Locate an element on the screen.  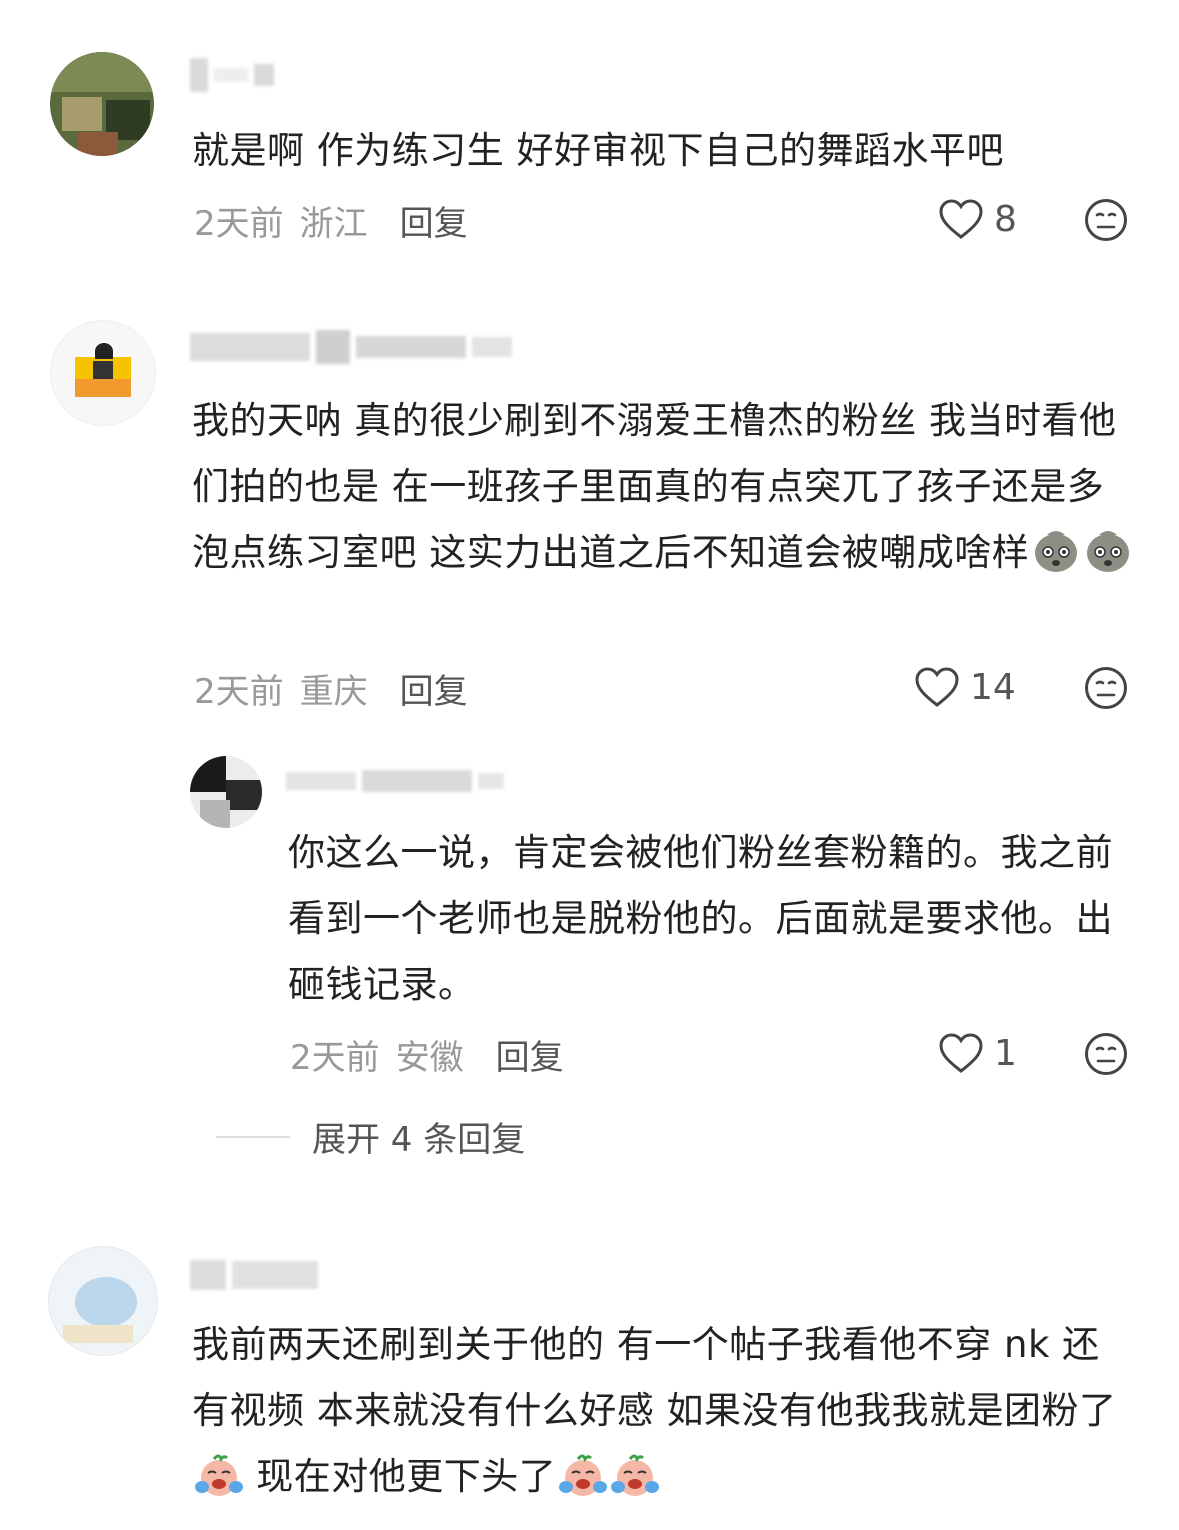
like-button: 8 is located at coordinates (977, 219).